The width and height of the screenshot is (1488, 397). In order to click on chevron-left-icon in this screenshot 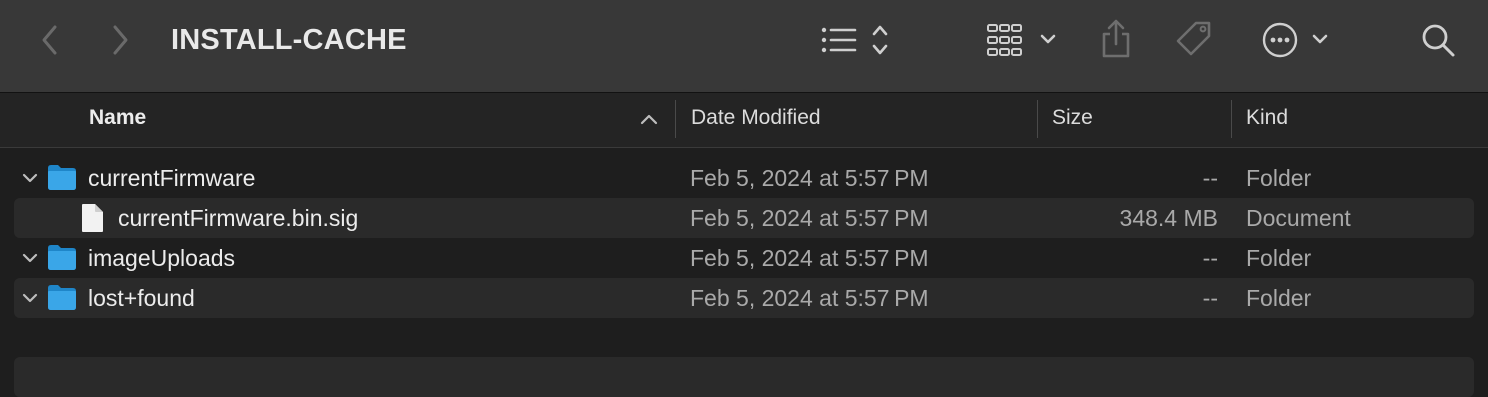, I will do `click(49, 40)`.